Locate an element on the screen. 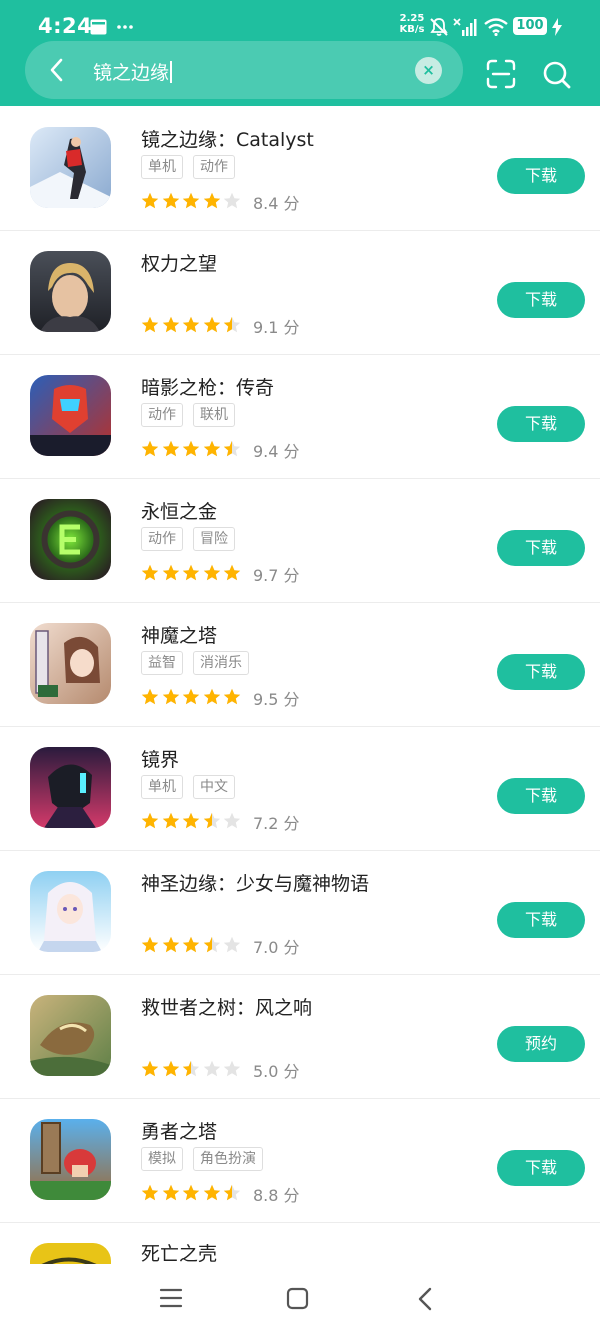 The width and height of the screenshot is (600, 1333). status-bar: 4:24 2.25 KB/s 100 is located at coordinates (300, 22).